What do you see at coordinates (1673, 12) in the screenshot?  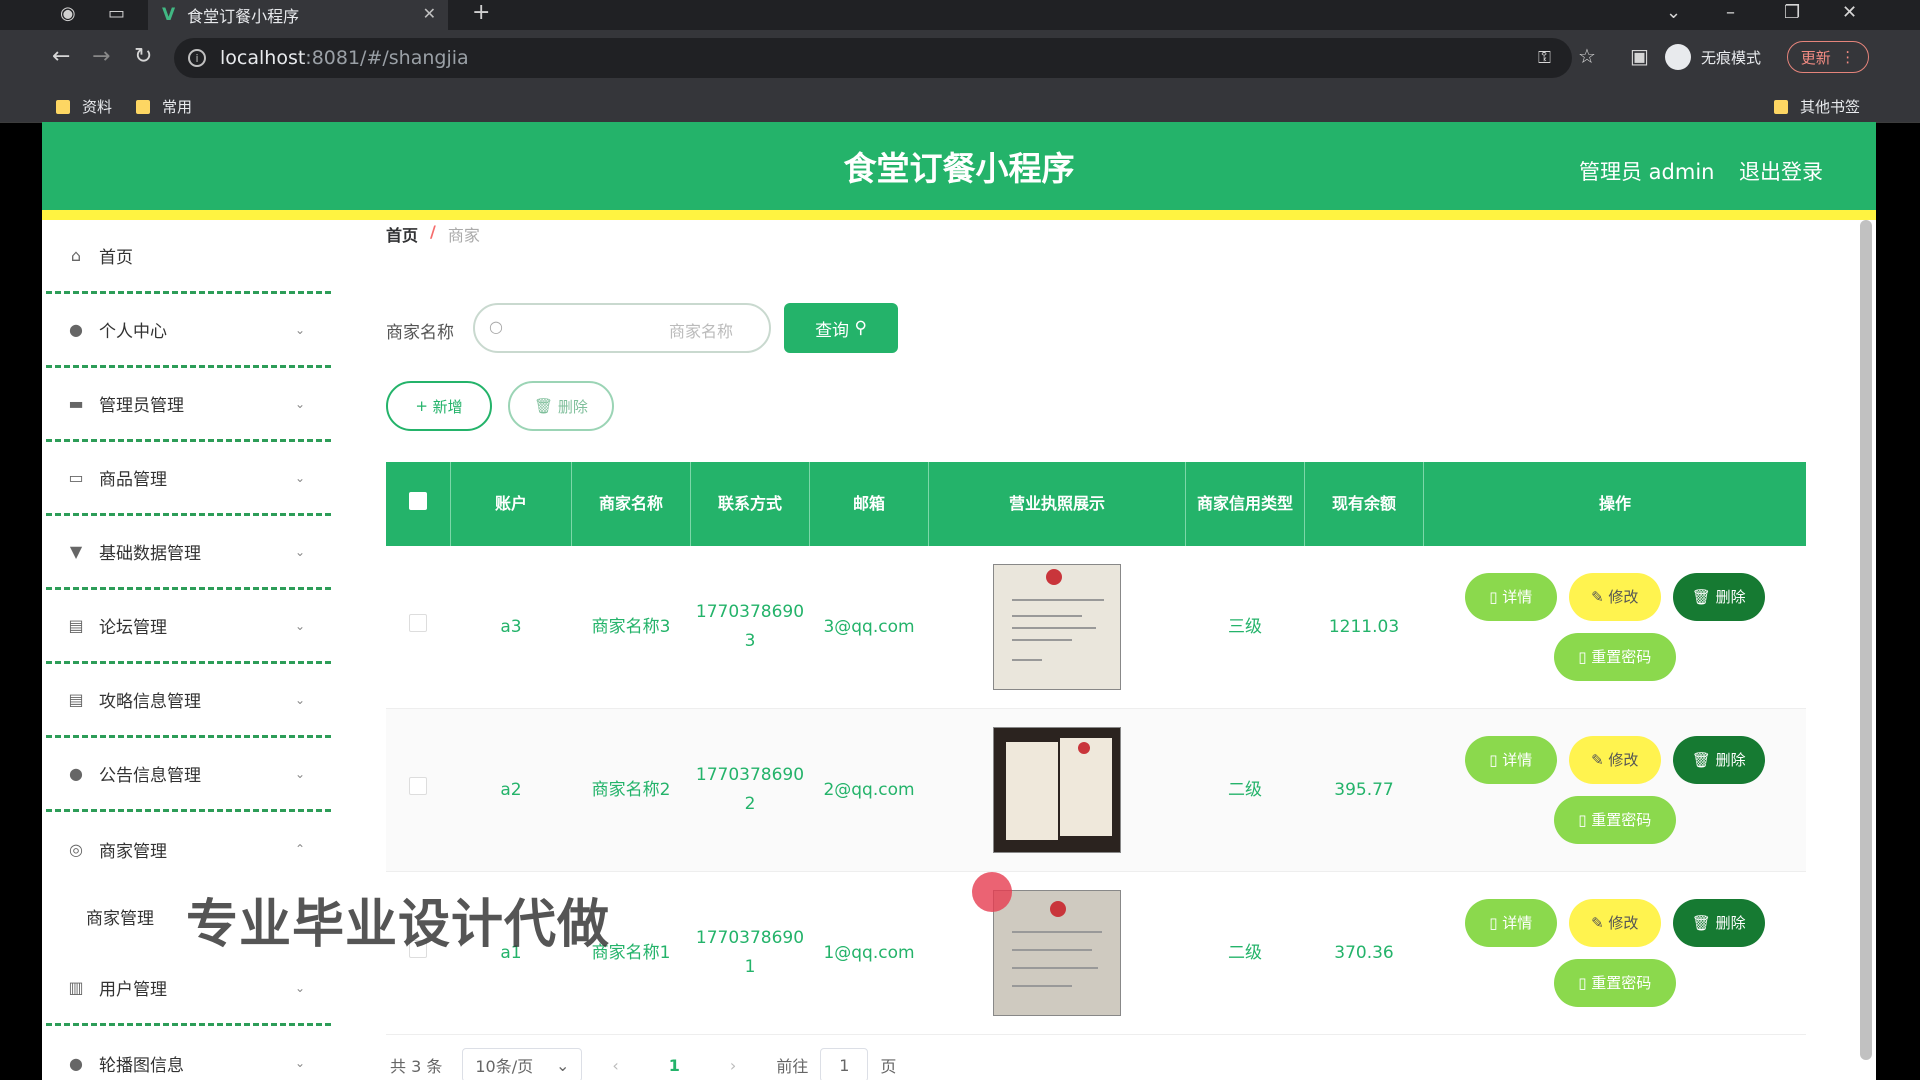 I see `tab-list-icon: ⌄` at bounding box center [1673, 12].